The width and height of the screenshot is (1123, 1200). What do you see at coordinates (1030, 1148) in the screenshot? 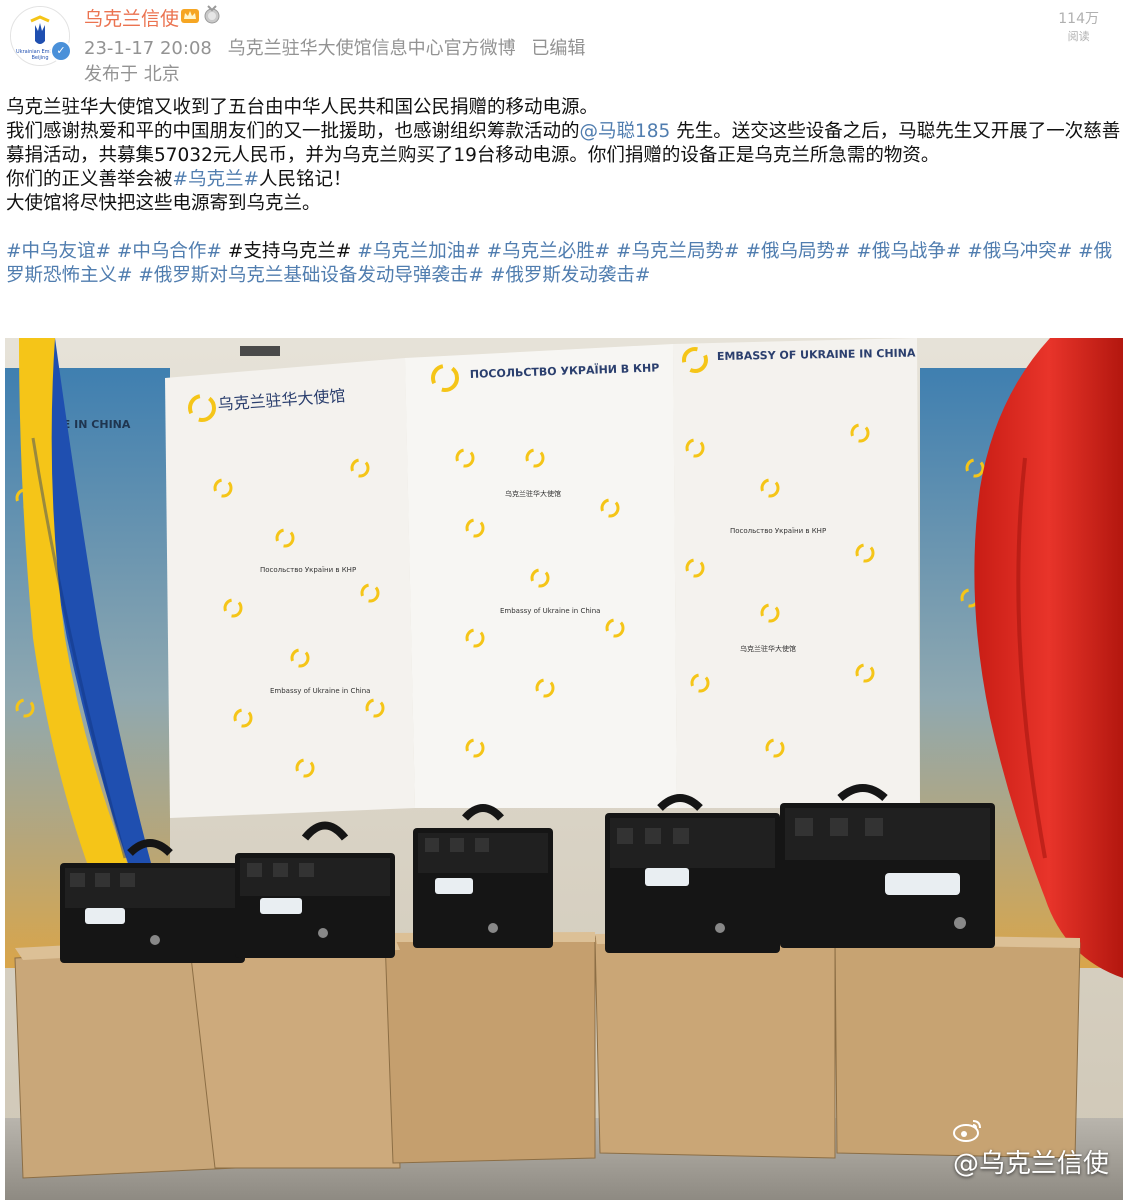
I see `weibo-watermark: @乌克兰信使` at bounding box center [1030, 1148].